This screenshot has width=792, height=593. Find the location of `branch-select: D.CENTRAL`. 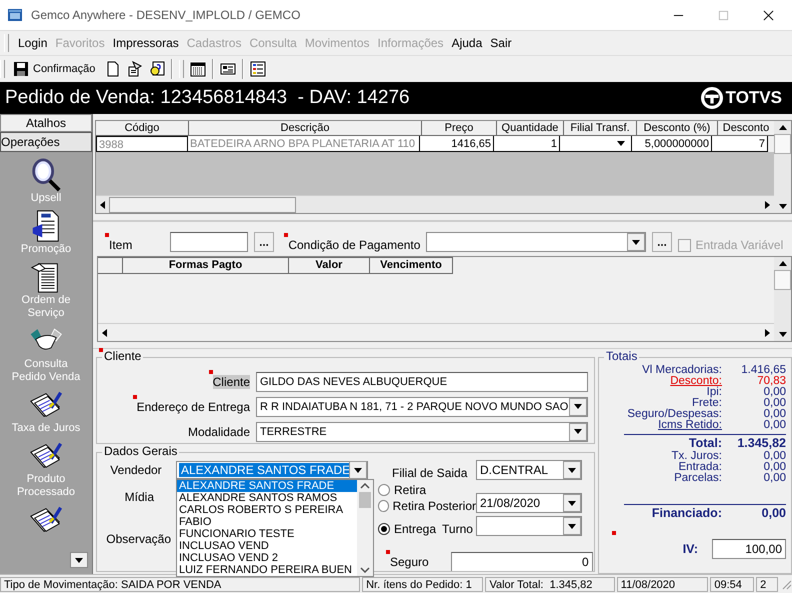

branch-select: D.CENTRAL is located at coordinates (529, 470).